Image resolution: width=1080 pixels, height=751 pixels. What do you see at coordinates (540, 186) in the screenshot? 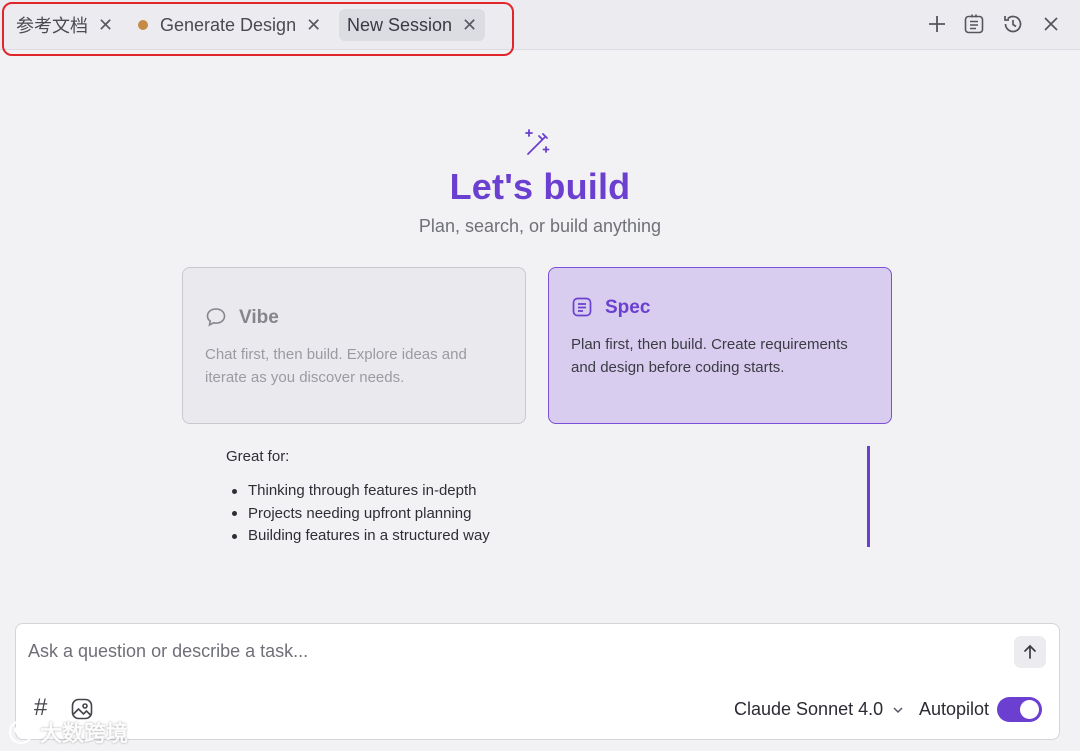
I see `page-title: Let's build` at bounding box center [540, 186].